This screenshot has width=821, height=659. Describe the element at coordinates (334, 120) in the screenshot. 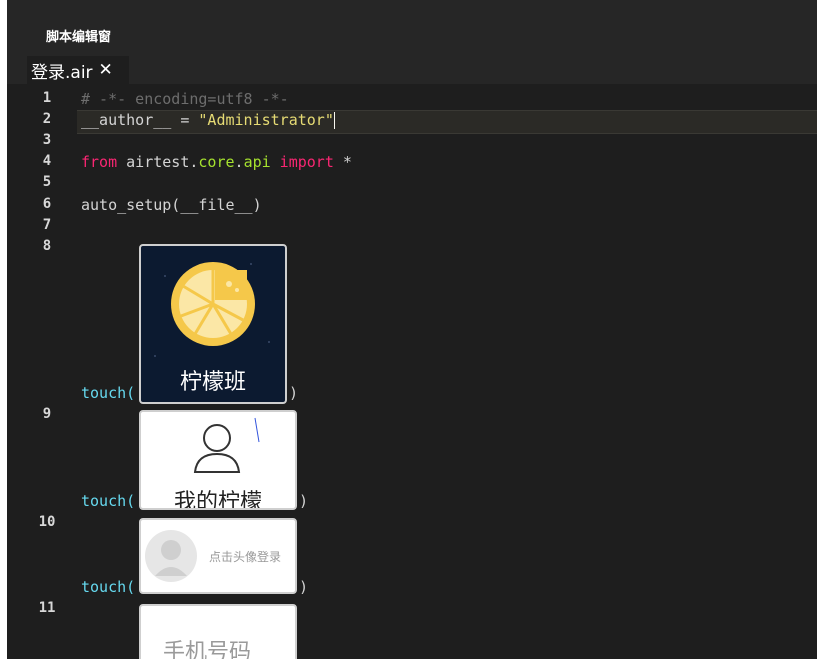

I see `text-cursor` at that location.